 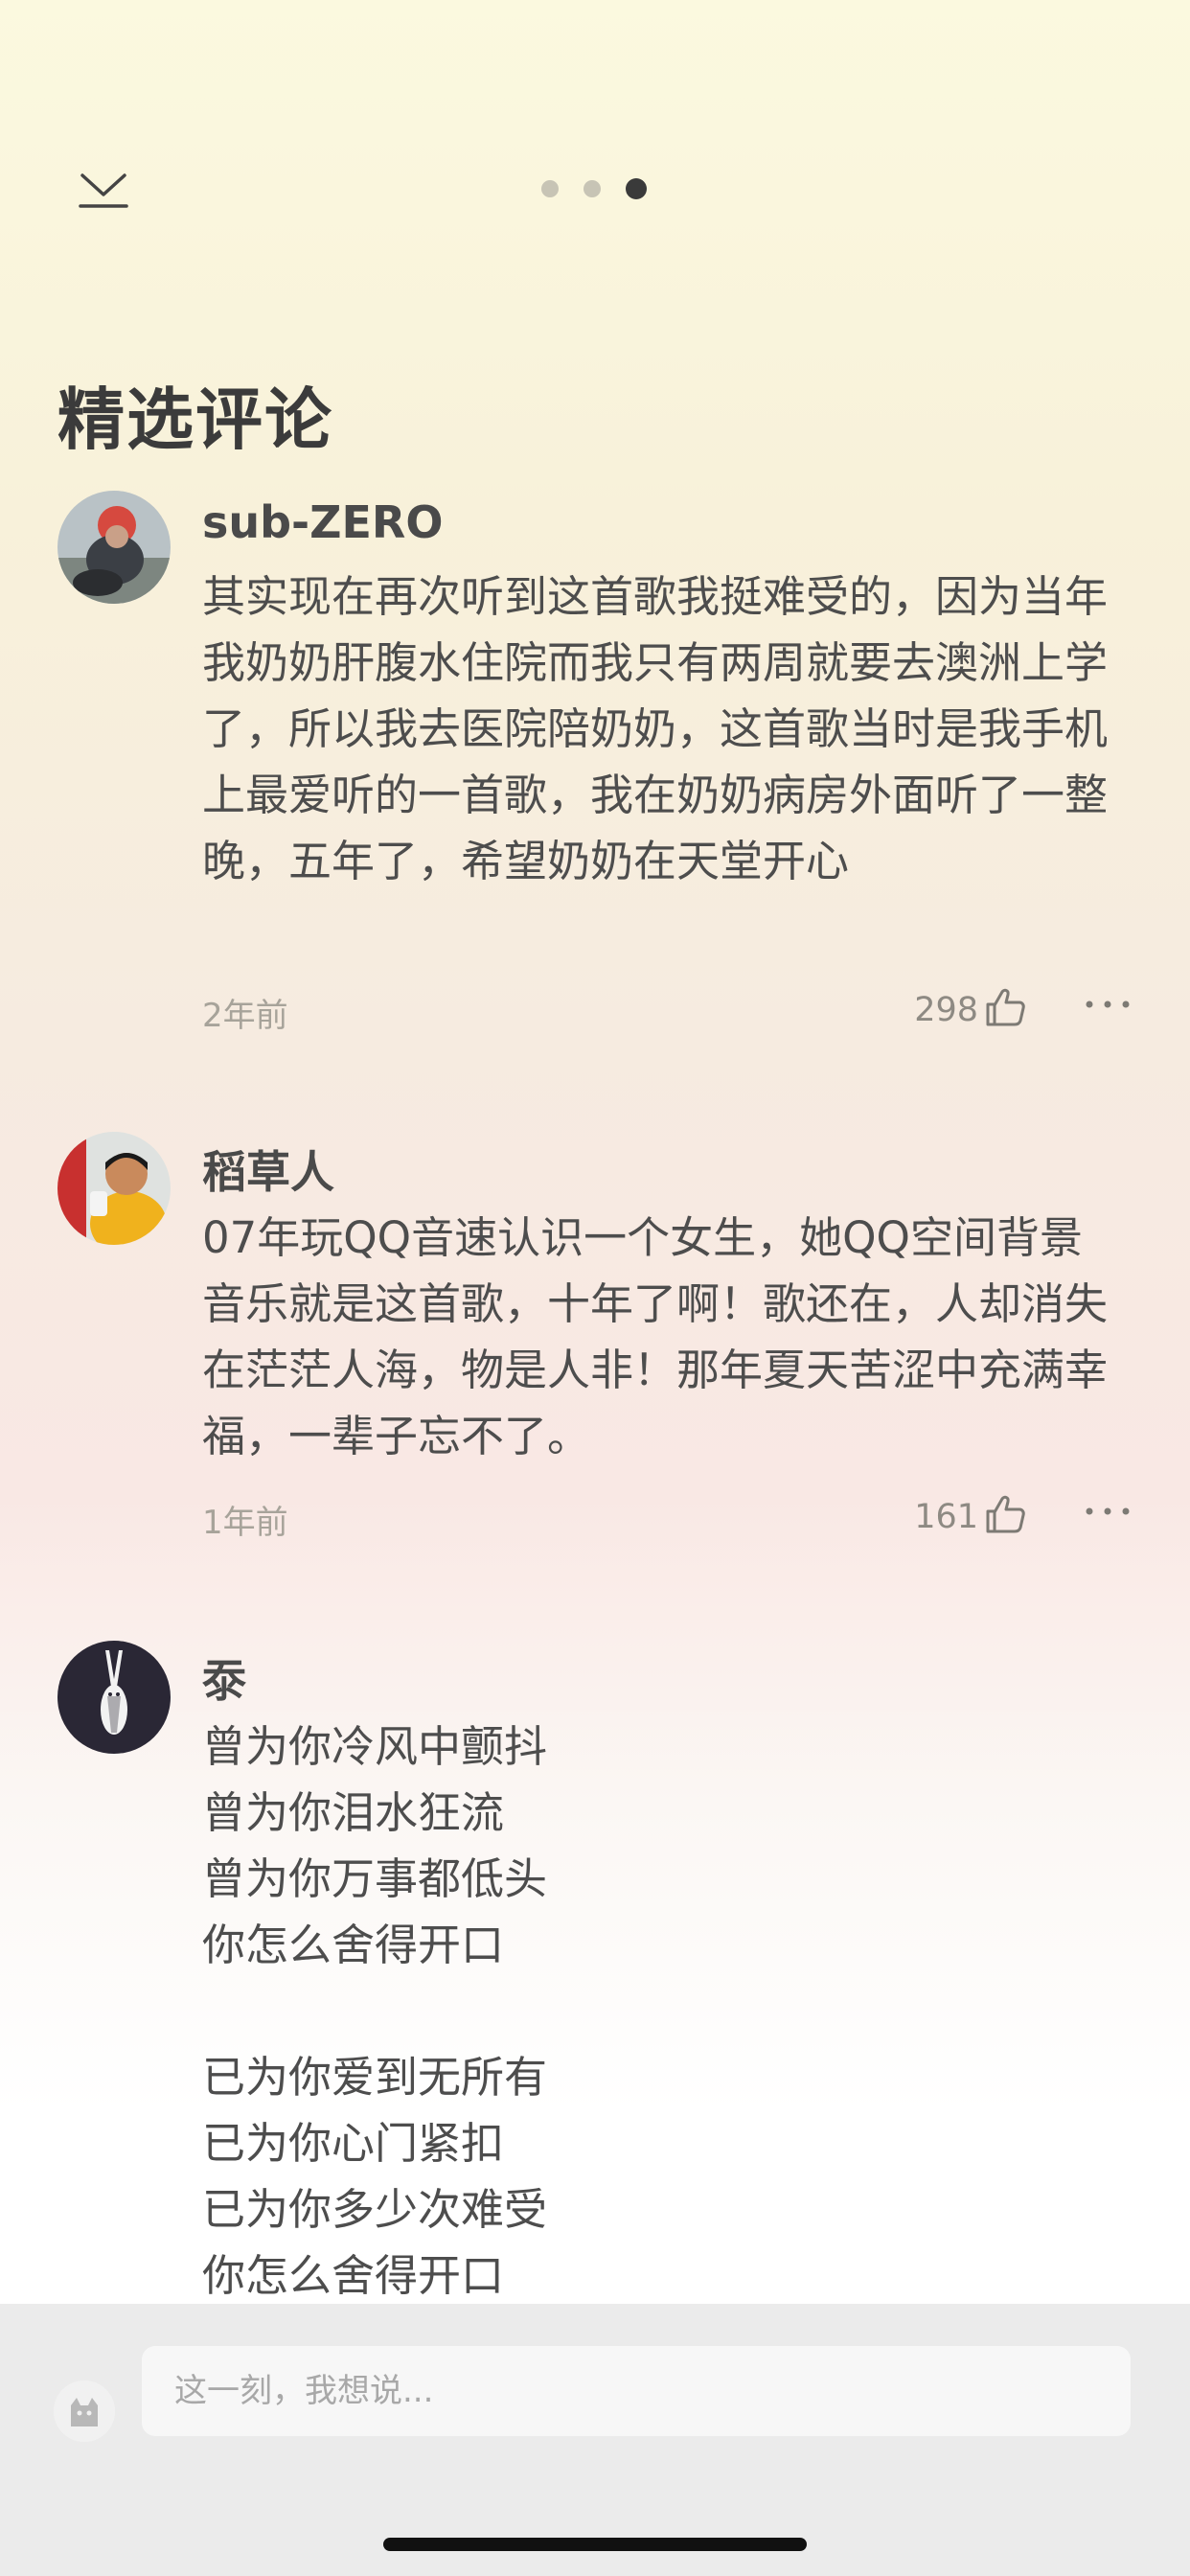 What do you see at coordinates (637, 188) in the screenshot?
I see `page-dot-active` at bounding box center [637, 188].